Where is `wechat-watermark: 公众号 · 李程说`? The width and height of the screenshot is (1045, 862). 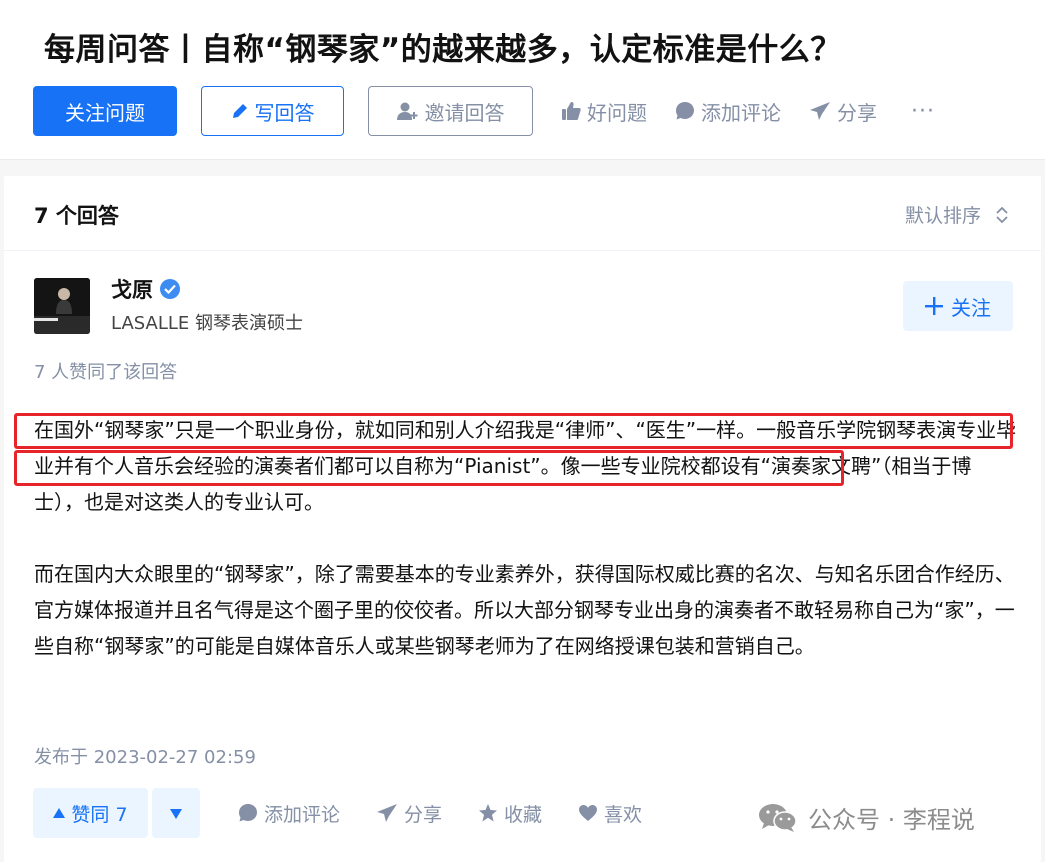
wechat-watermark: 公众号 · 李程说 is located at coordinates (866, 817).